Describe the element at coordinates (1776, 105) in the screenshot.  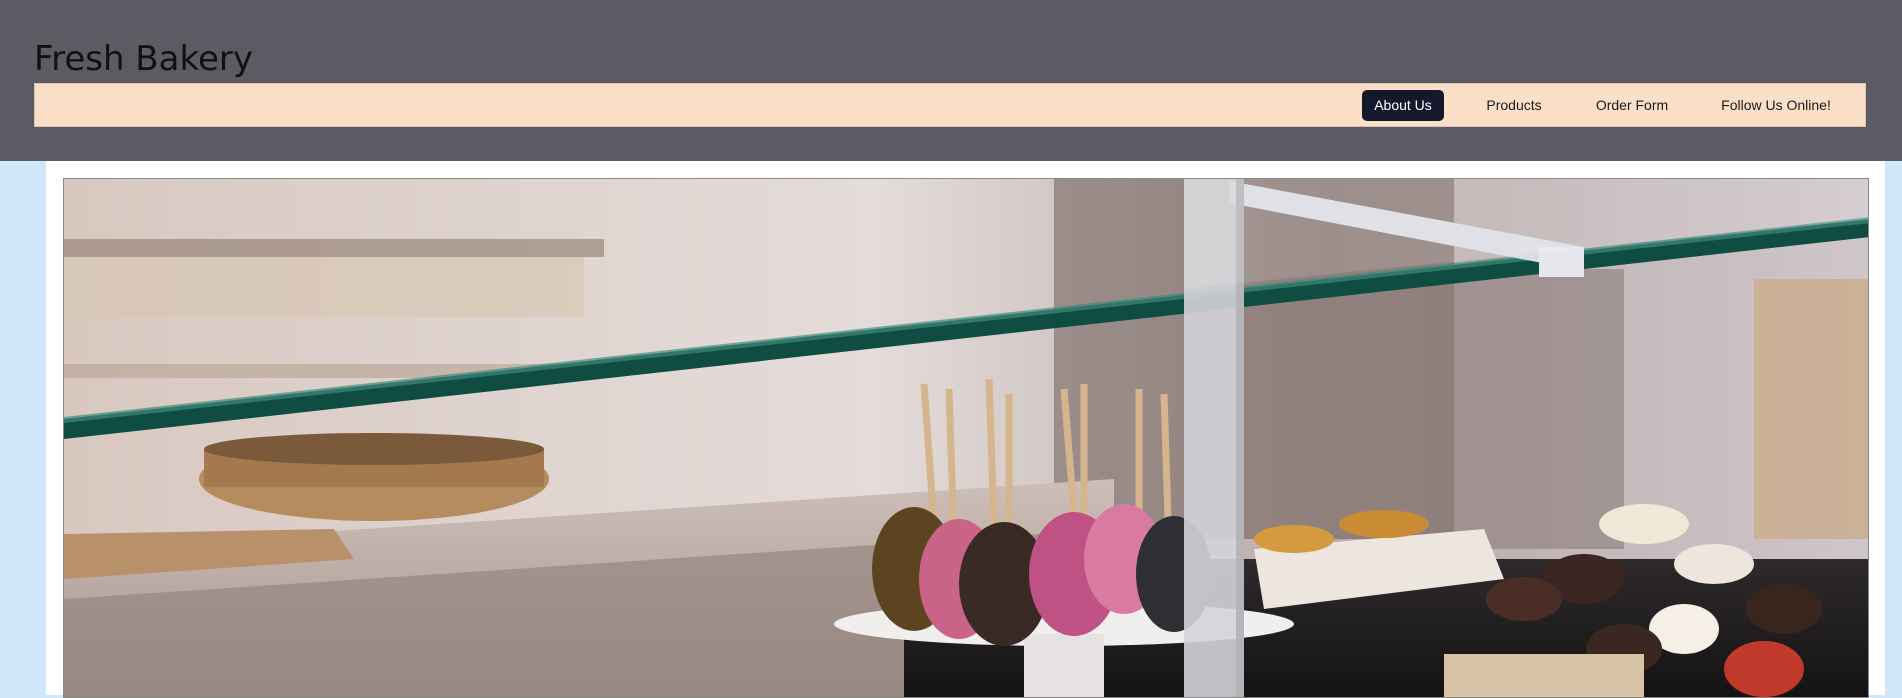
I see `nav-item-follow-us-online: Follow Us Online!` at that location.